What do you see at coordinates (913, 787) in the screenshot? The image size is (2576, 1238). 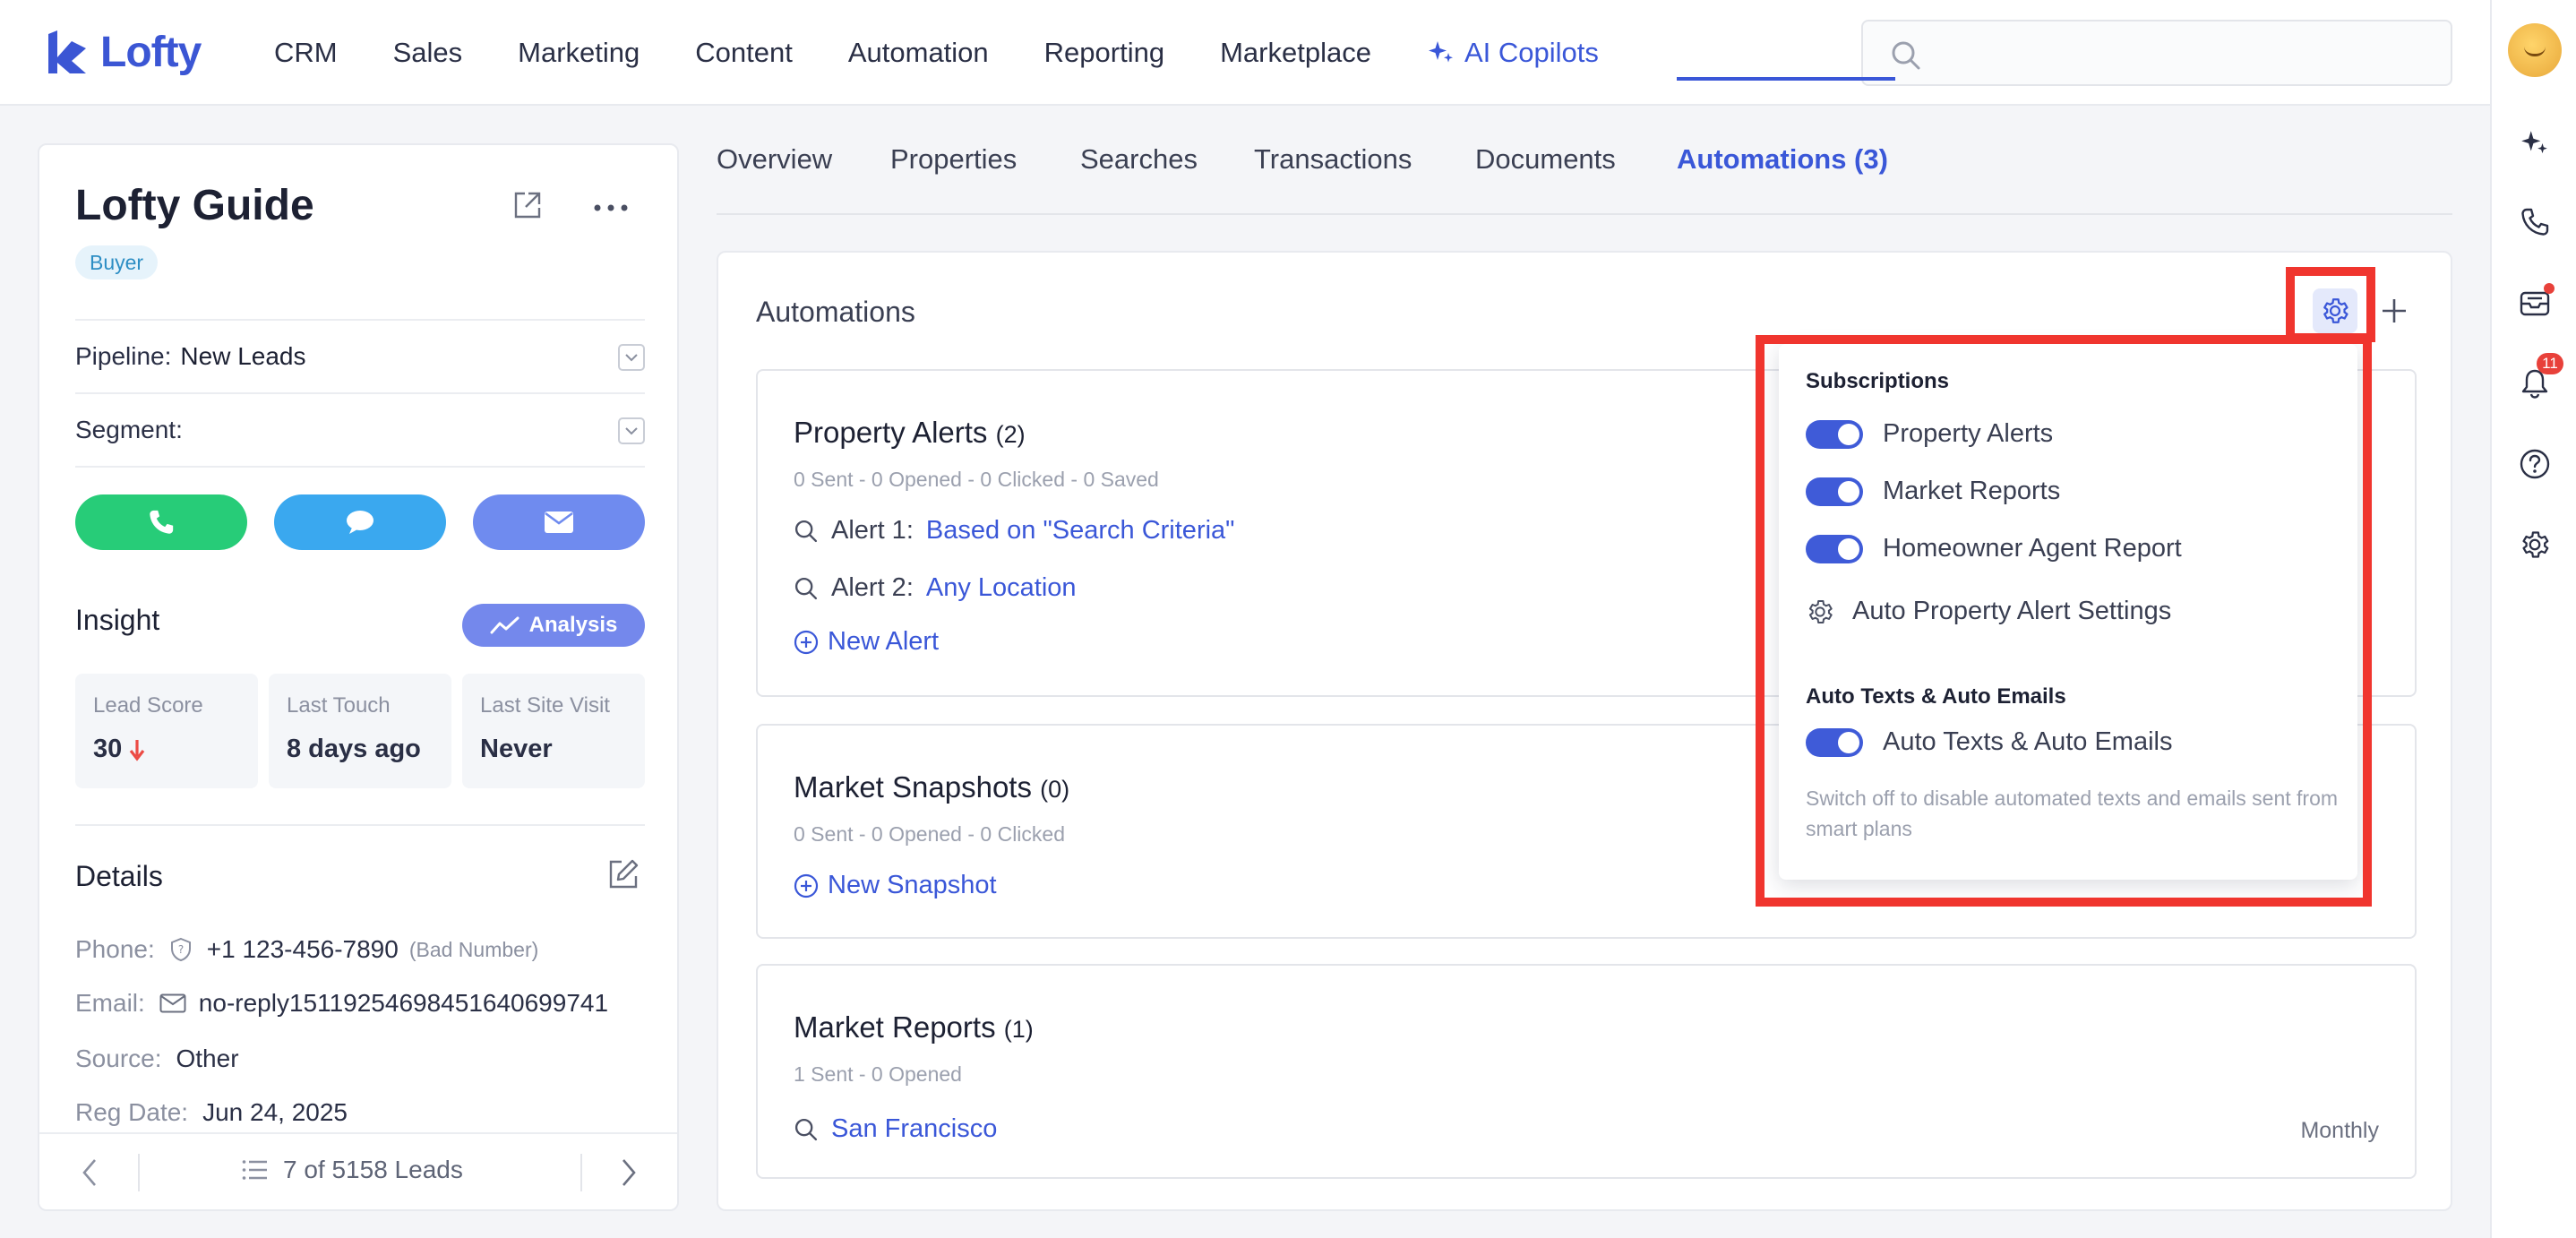 I see `card-title: Market Snapshots` at bounding box center [913, 787].